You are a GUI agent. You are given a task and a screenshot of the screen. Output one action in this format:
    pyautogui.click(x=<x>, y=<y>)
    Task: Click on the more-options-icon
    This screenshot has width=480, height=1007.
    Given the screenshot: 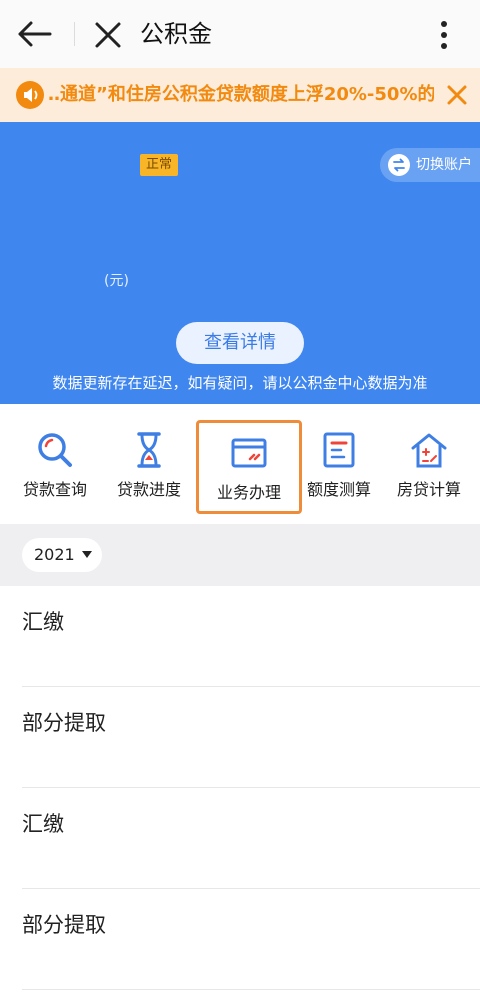 What is the action you would take?
    pyautogui.click(x=444, y=35)
    